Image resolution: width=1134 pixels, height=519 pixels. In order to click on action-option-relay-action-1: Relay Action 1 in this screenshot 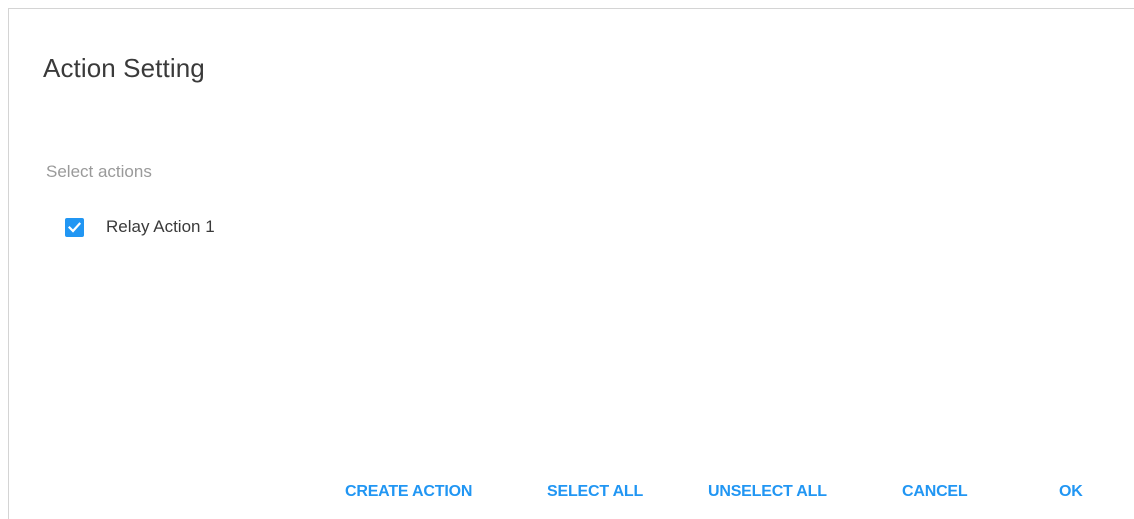, I will do `click(140, 227)`.